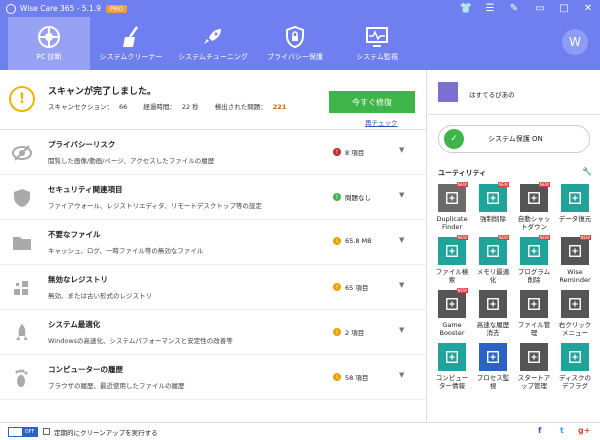 The image size is (600, 440). I want to click on file-manager-icon, so click(534, 304).